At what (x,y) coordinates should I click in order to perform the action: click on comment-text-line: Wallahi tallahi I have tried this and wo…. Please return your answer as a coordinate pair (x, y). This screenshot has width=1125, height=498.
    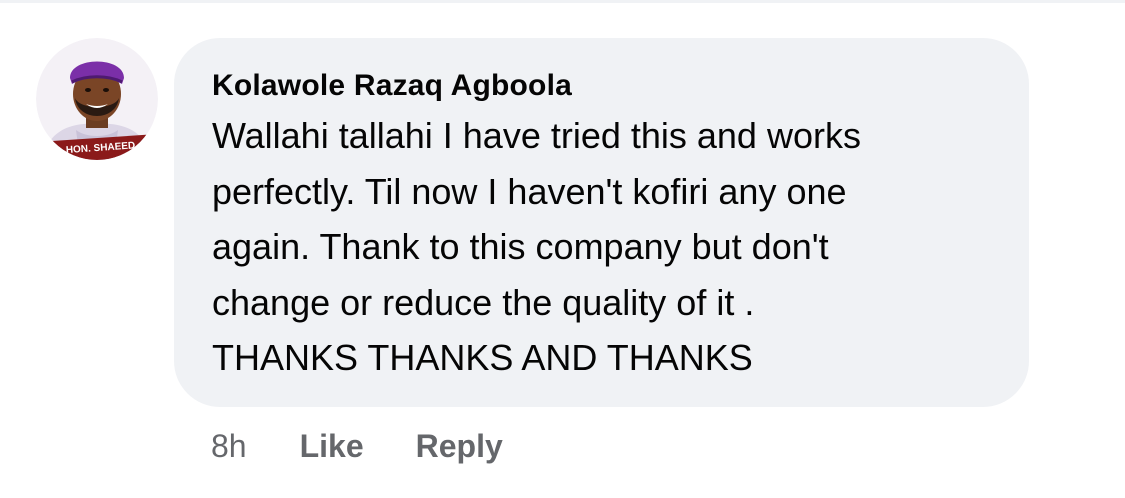
    Looking at the image, I should click on (536, 135).